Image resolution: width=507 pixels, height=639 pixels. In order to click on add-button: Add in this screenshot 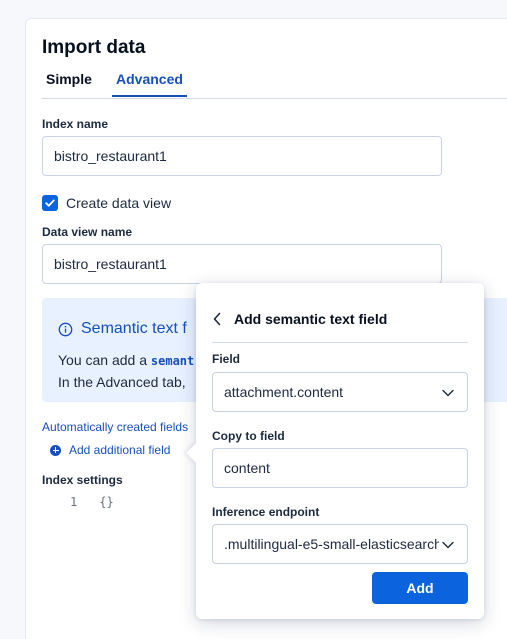, I will do `click(420, 588)`.